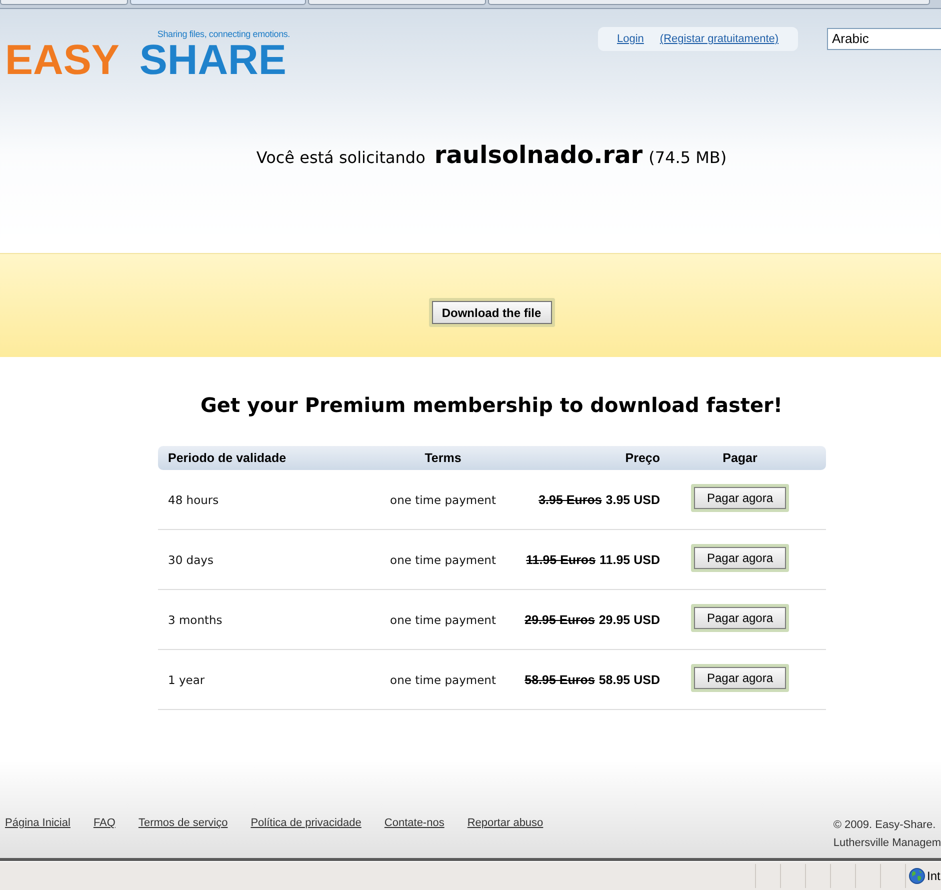 Image resolution: width=941 pixels, height=890 pixels. What do you see at coordinates (629, 680) in the screenshot?
I see `price: 58.95 USD` at bounding box center [629, 680].